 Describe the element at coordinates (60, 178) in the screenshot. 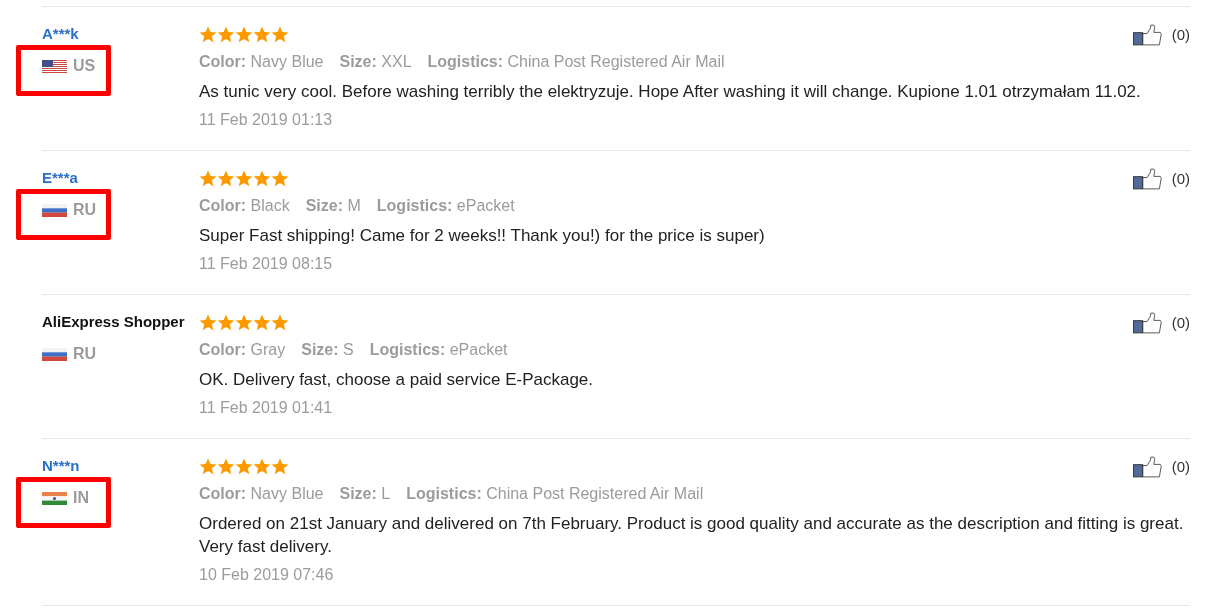

I see `reviewer-name-link: E***a` at that location.